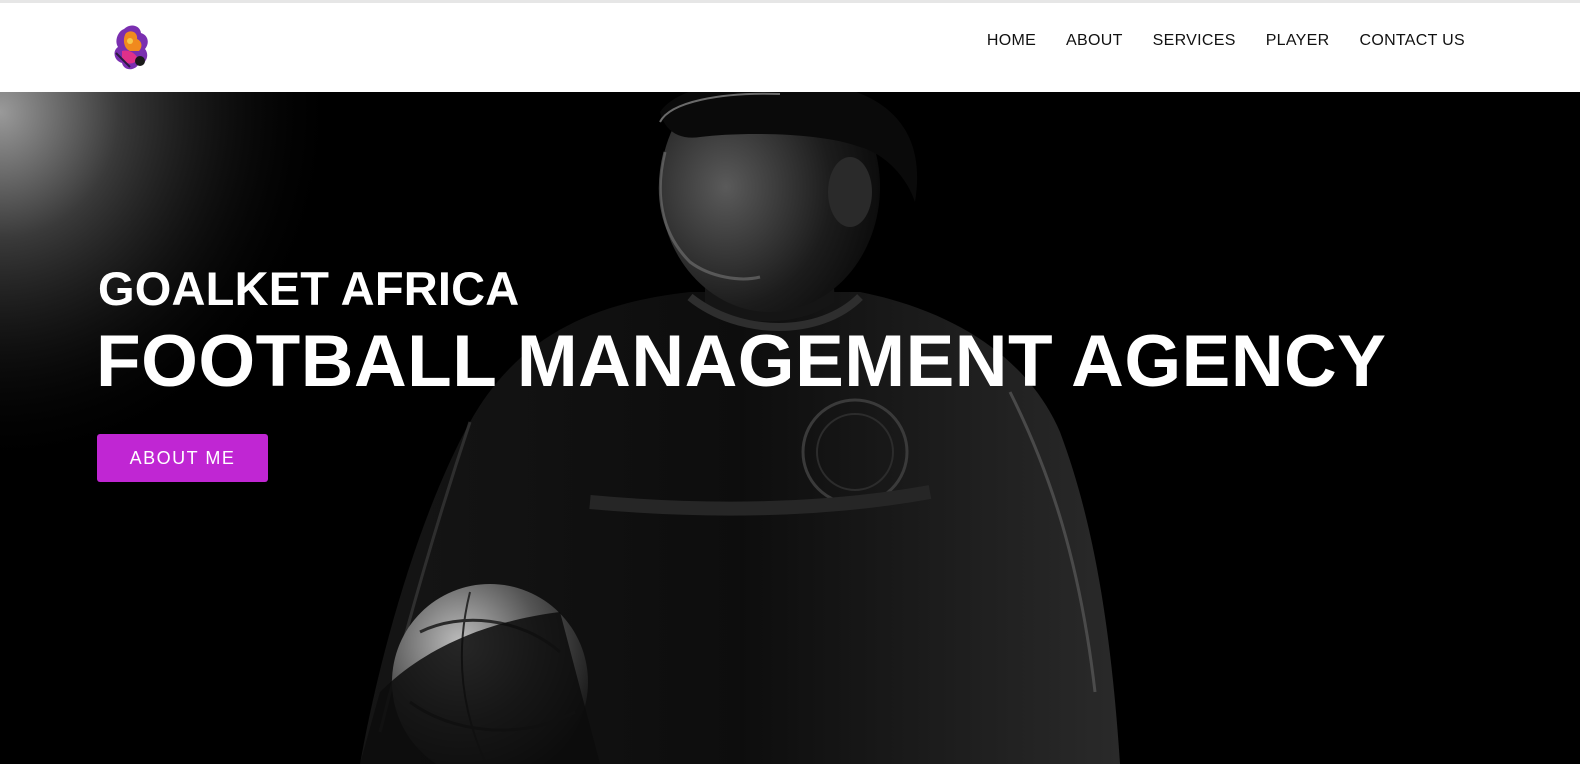 The image size is (1580, 764). What do you see at coordinates (1094, 41) in the screenshot?
I see `nav-about: ABOUT` at bounding box center [1094, 41].